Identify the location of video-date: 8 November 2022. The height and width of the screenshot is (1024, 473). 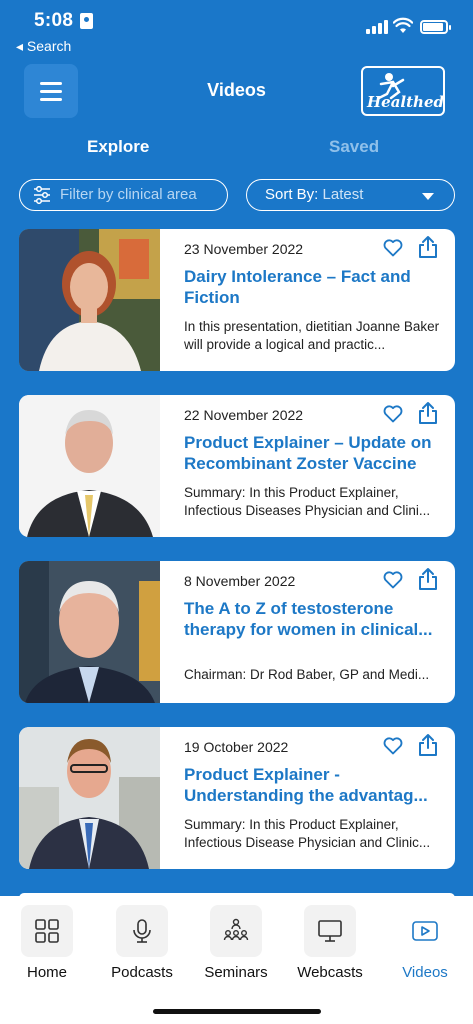
(240, 581).